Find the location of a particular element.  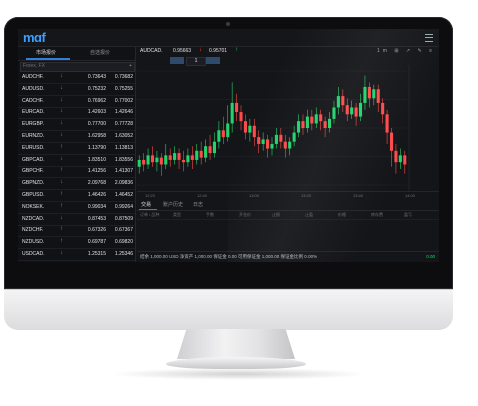

buy-button is located at coordinates (213, 60).